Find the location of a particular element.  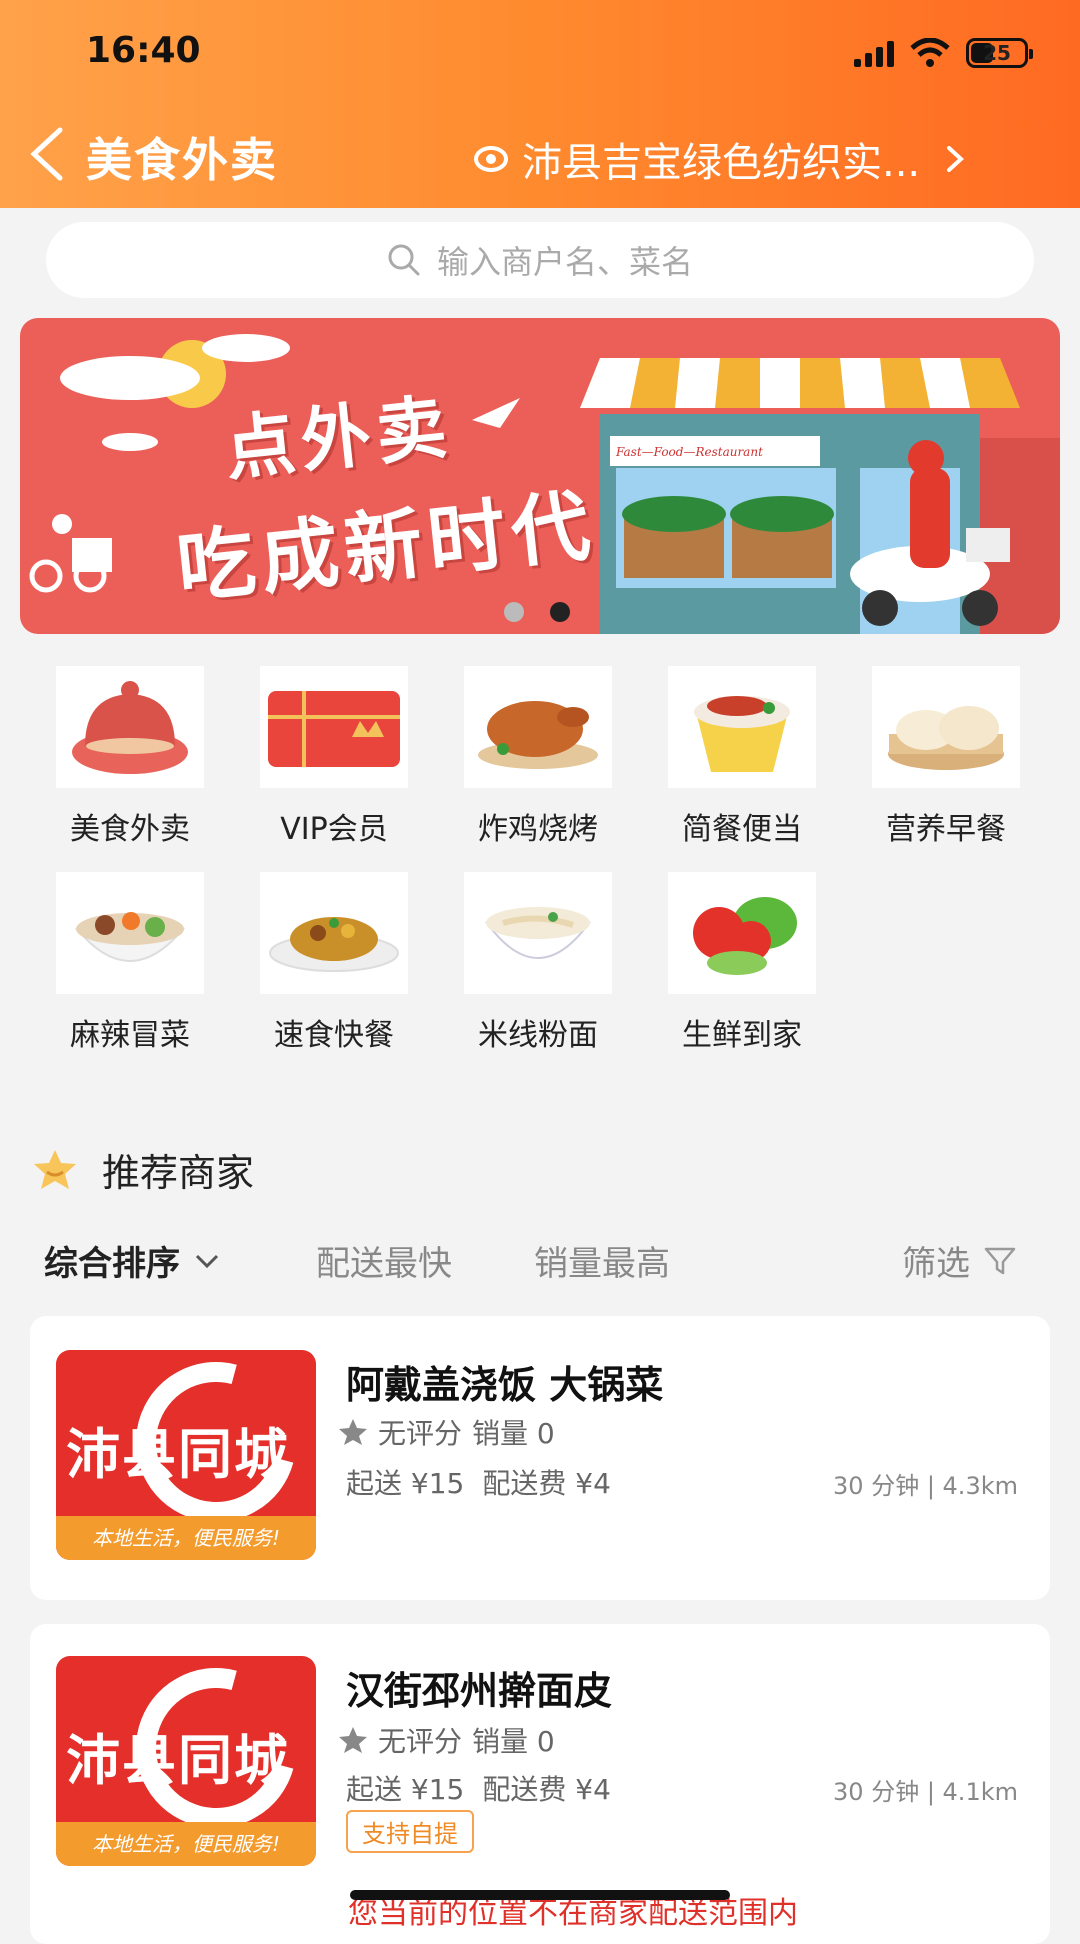

category-item-food-delivery: 美食外卖 is located at coordinates (130, 757).